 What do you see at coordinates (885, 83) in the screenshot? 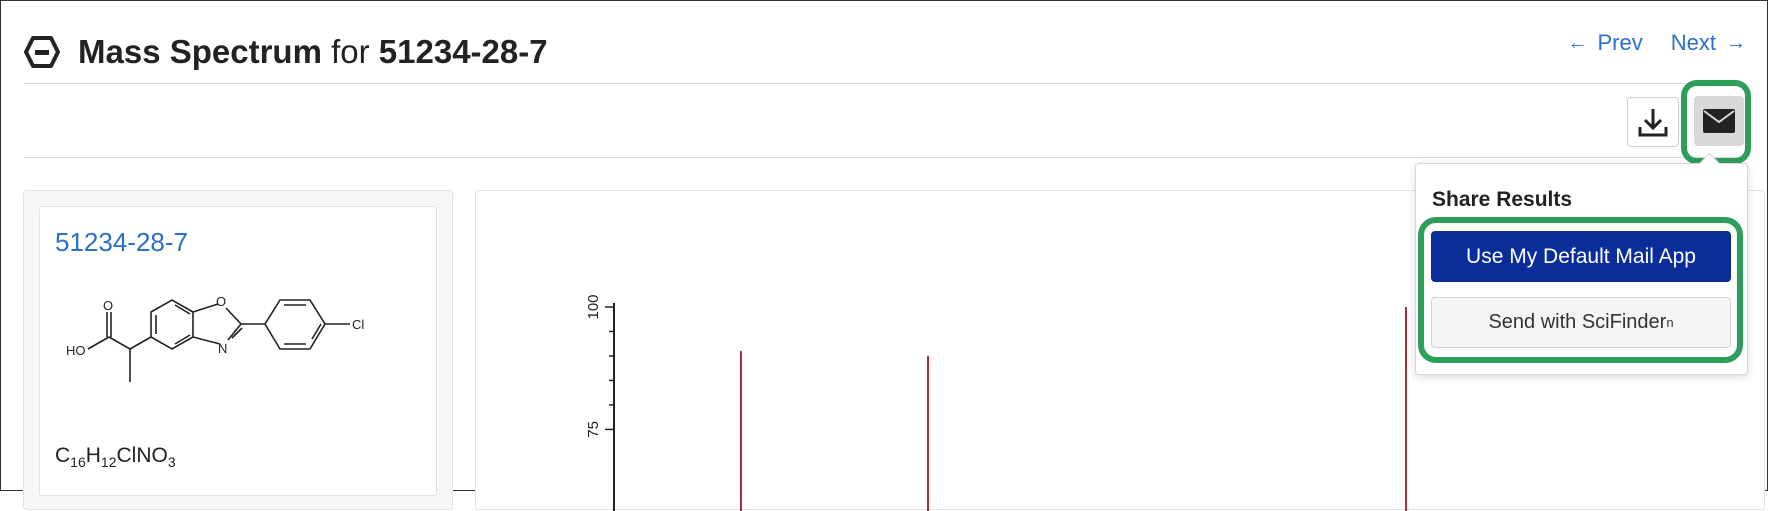
I see `header-divider` at bounding box center [885, 83].